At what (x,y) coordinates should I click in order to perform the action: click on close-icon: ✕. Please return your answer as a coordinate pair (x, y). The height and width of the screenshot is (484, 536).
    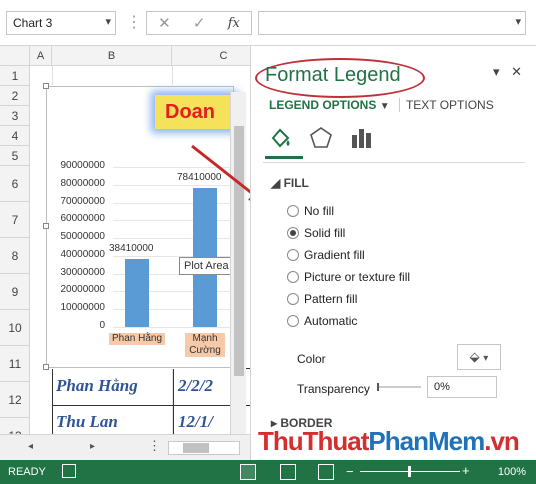
    Looking at the image, I should click on (516, 71).